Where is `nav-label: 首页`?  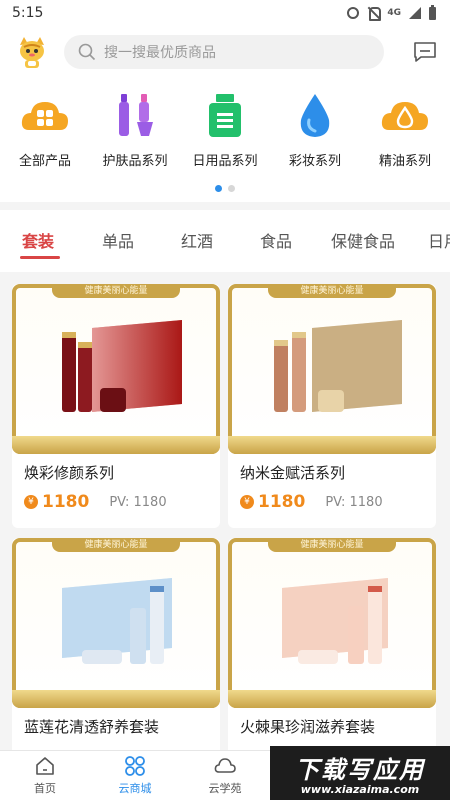 nav-label: 首页 is located at coordinates (45, 788).